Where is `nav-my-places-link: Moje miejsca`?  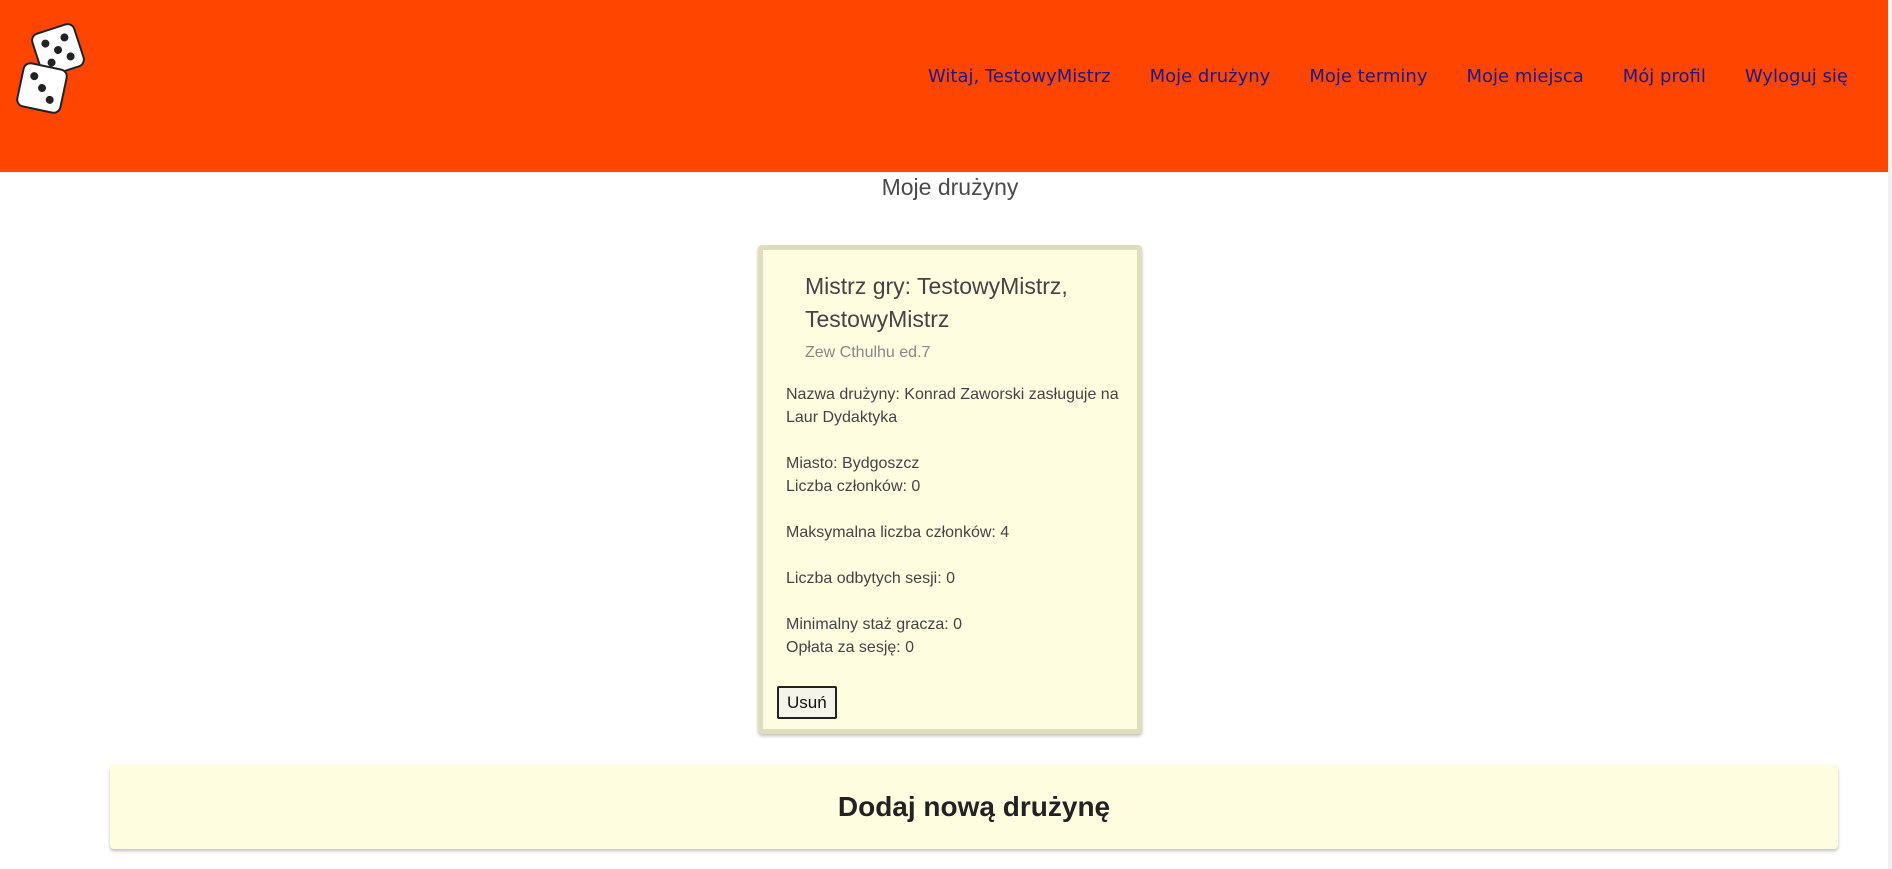
nav-my-places-link: Moje miejsca is located at coordinates (1525, 76).